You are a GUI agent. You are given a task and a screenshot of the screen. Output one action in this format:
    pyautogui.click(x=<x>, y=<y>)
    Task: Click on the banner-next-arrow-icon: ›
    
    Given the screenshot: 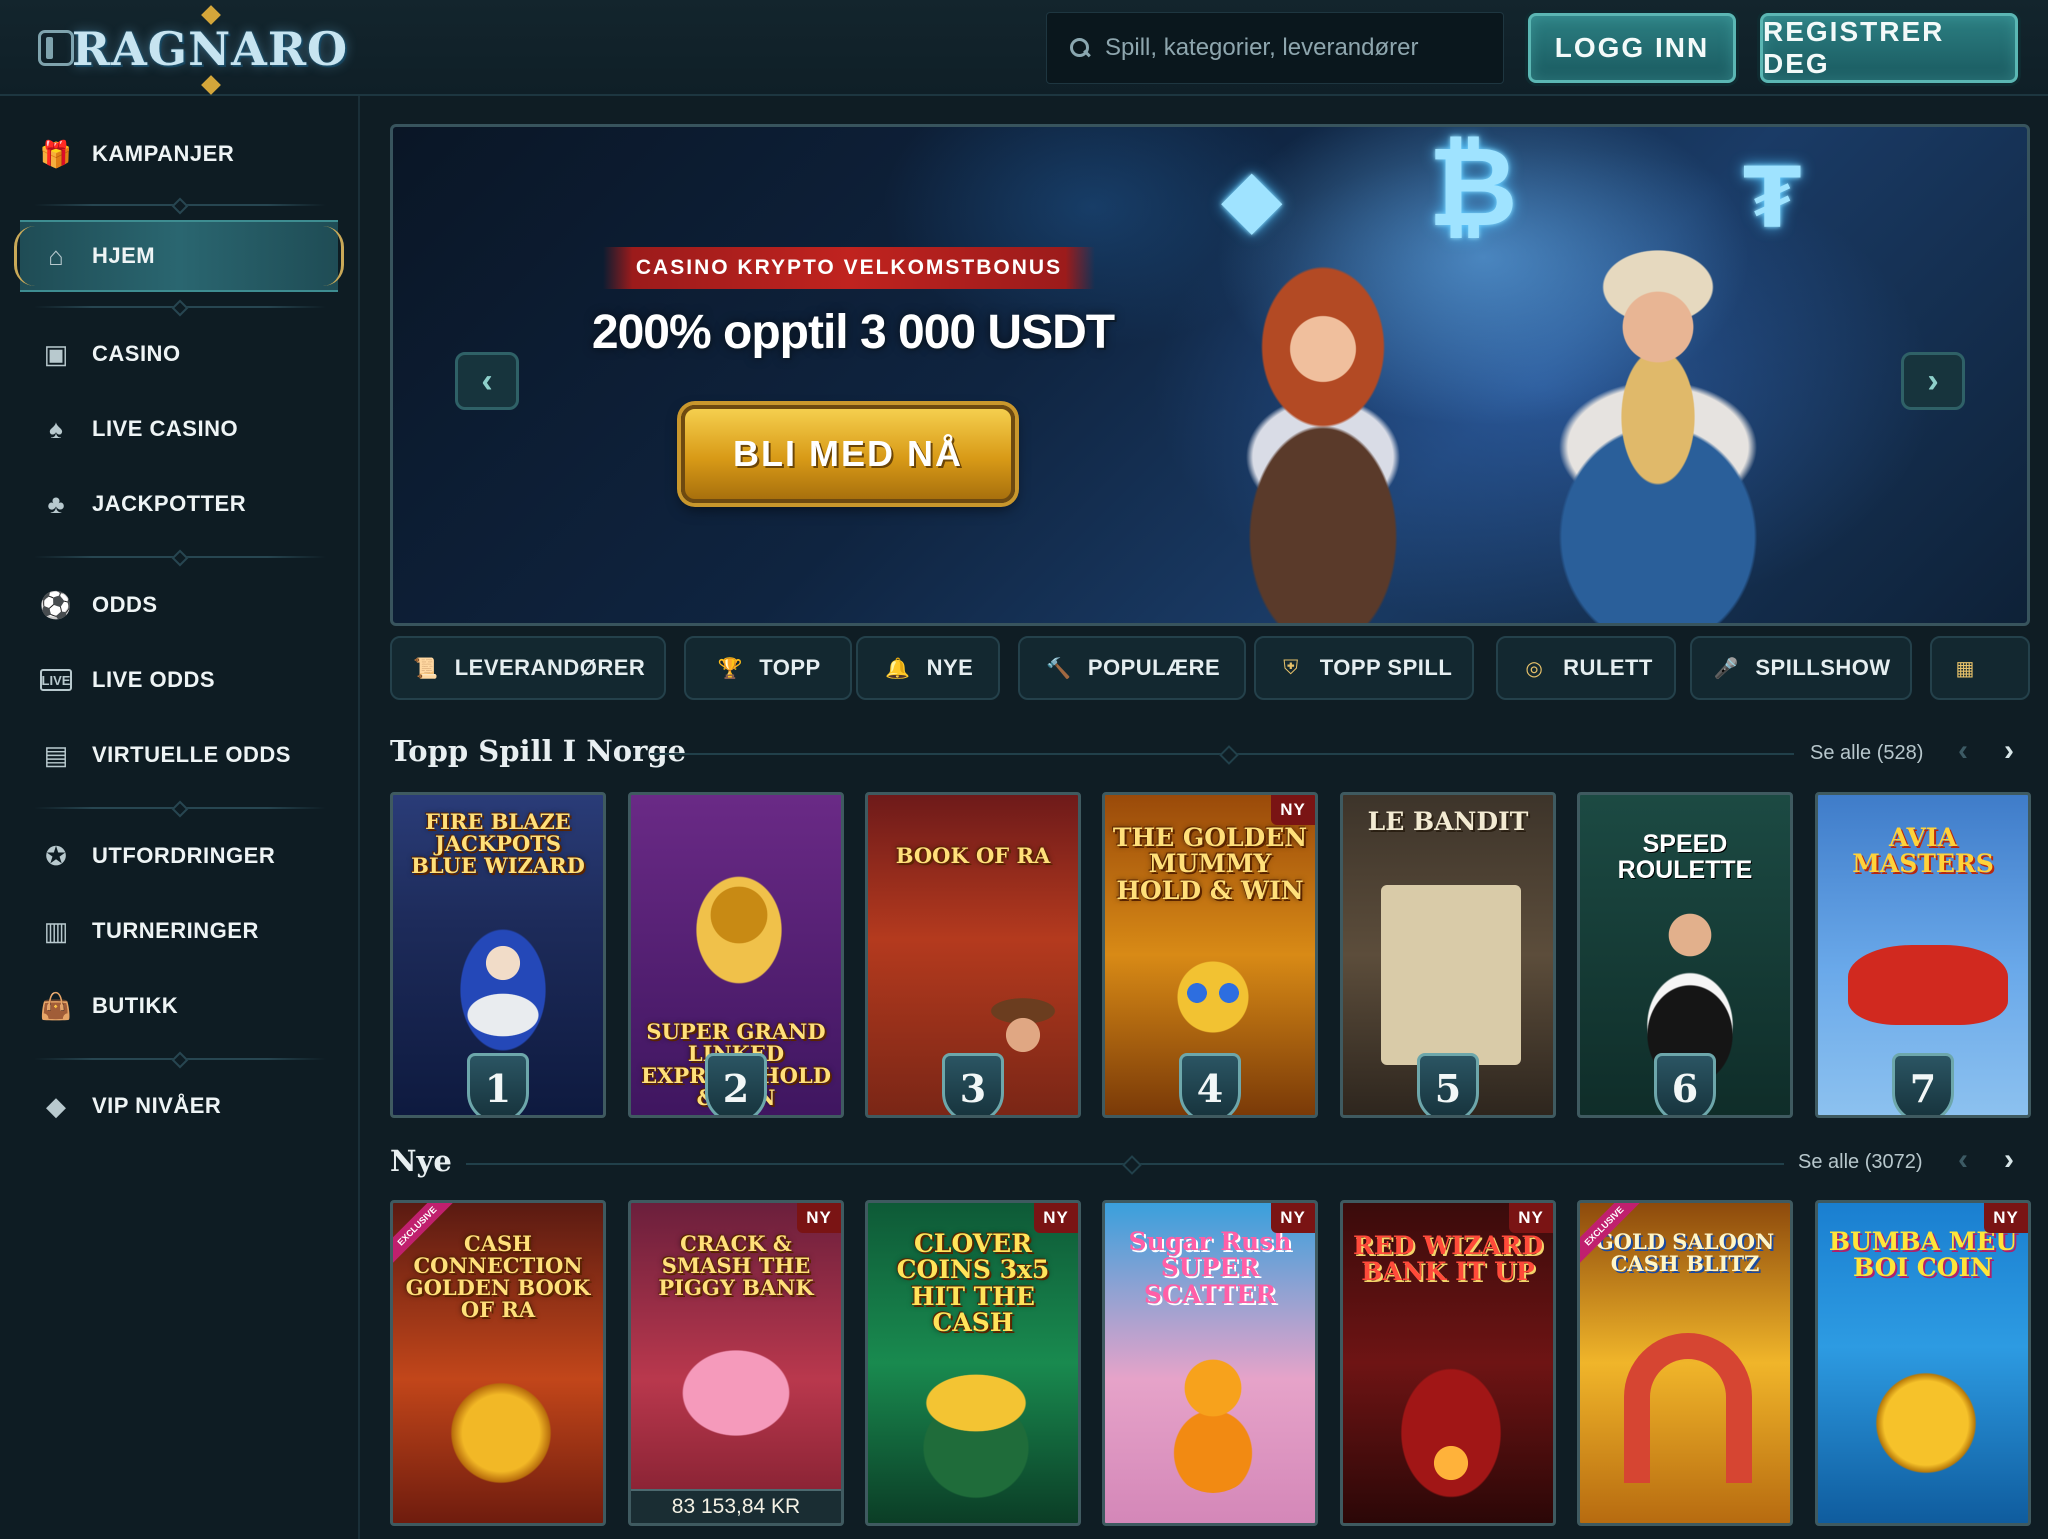 What is the action you would take?
    pyautogui.click(x=1933, y=381)
    